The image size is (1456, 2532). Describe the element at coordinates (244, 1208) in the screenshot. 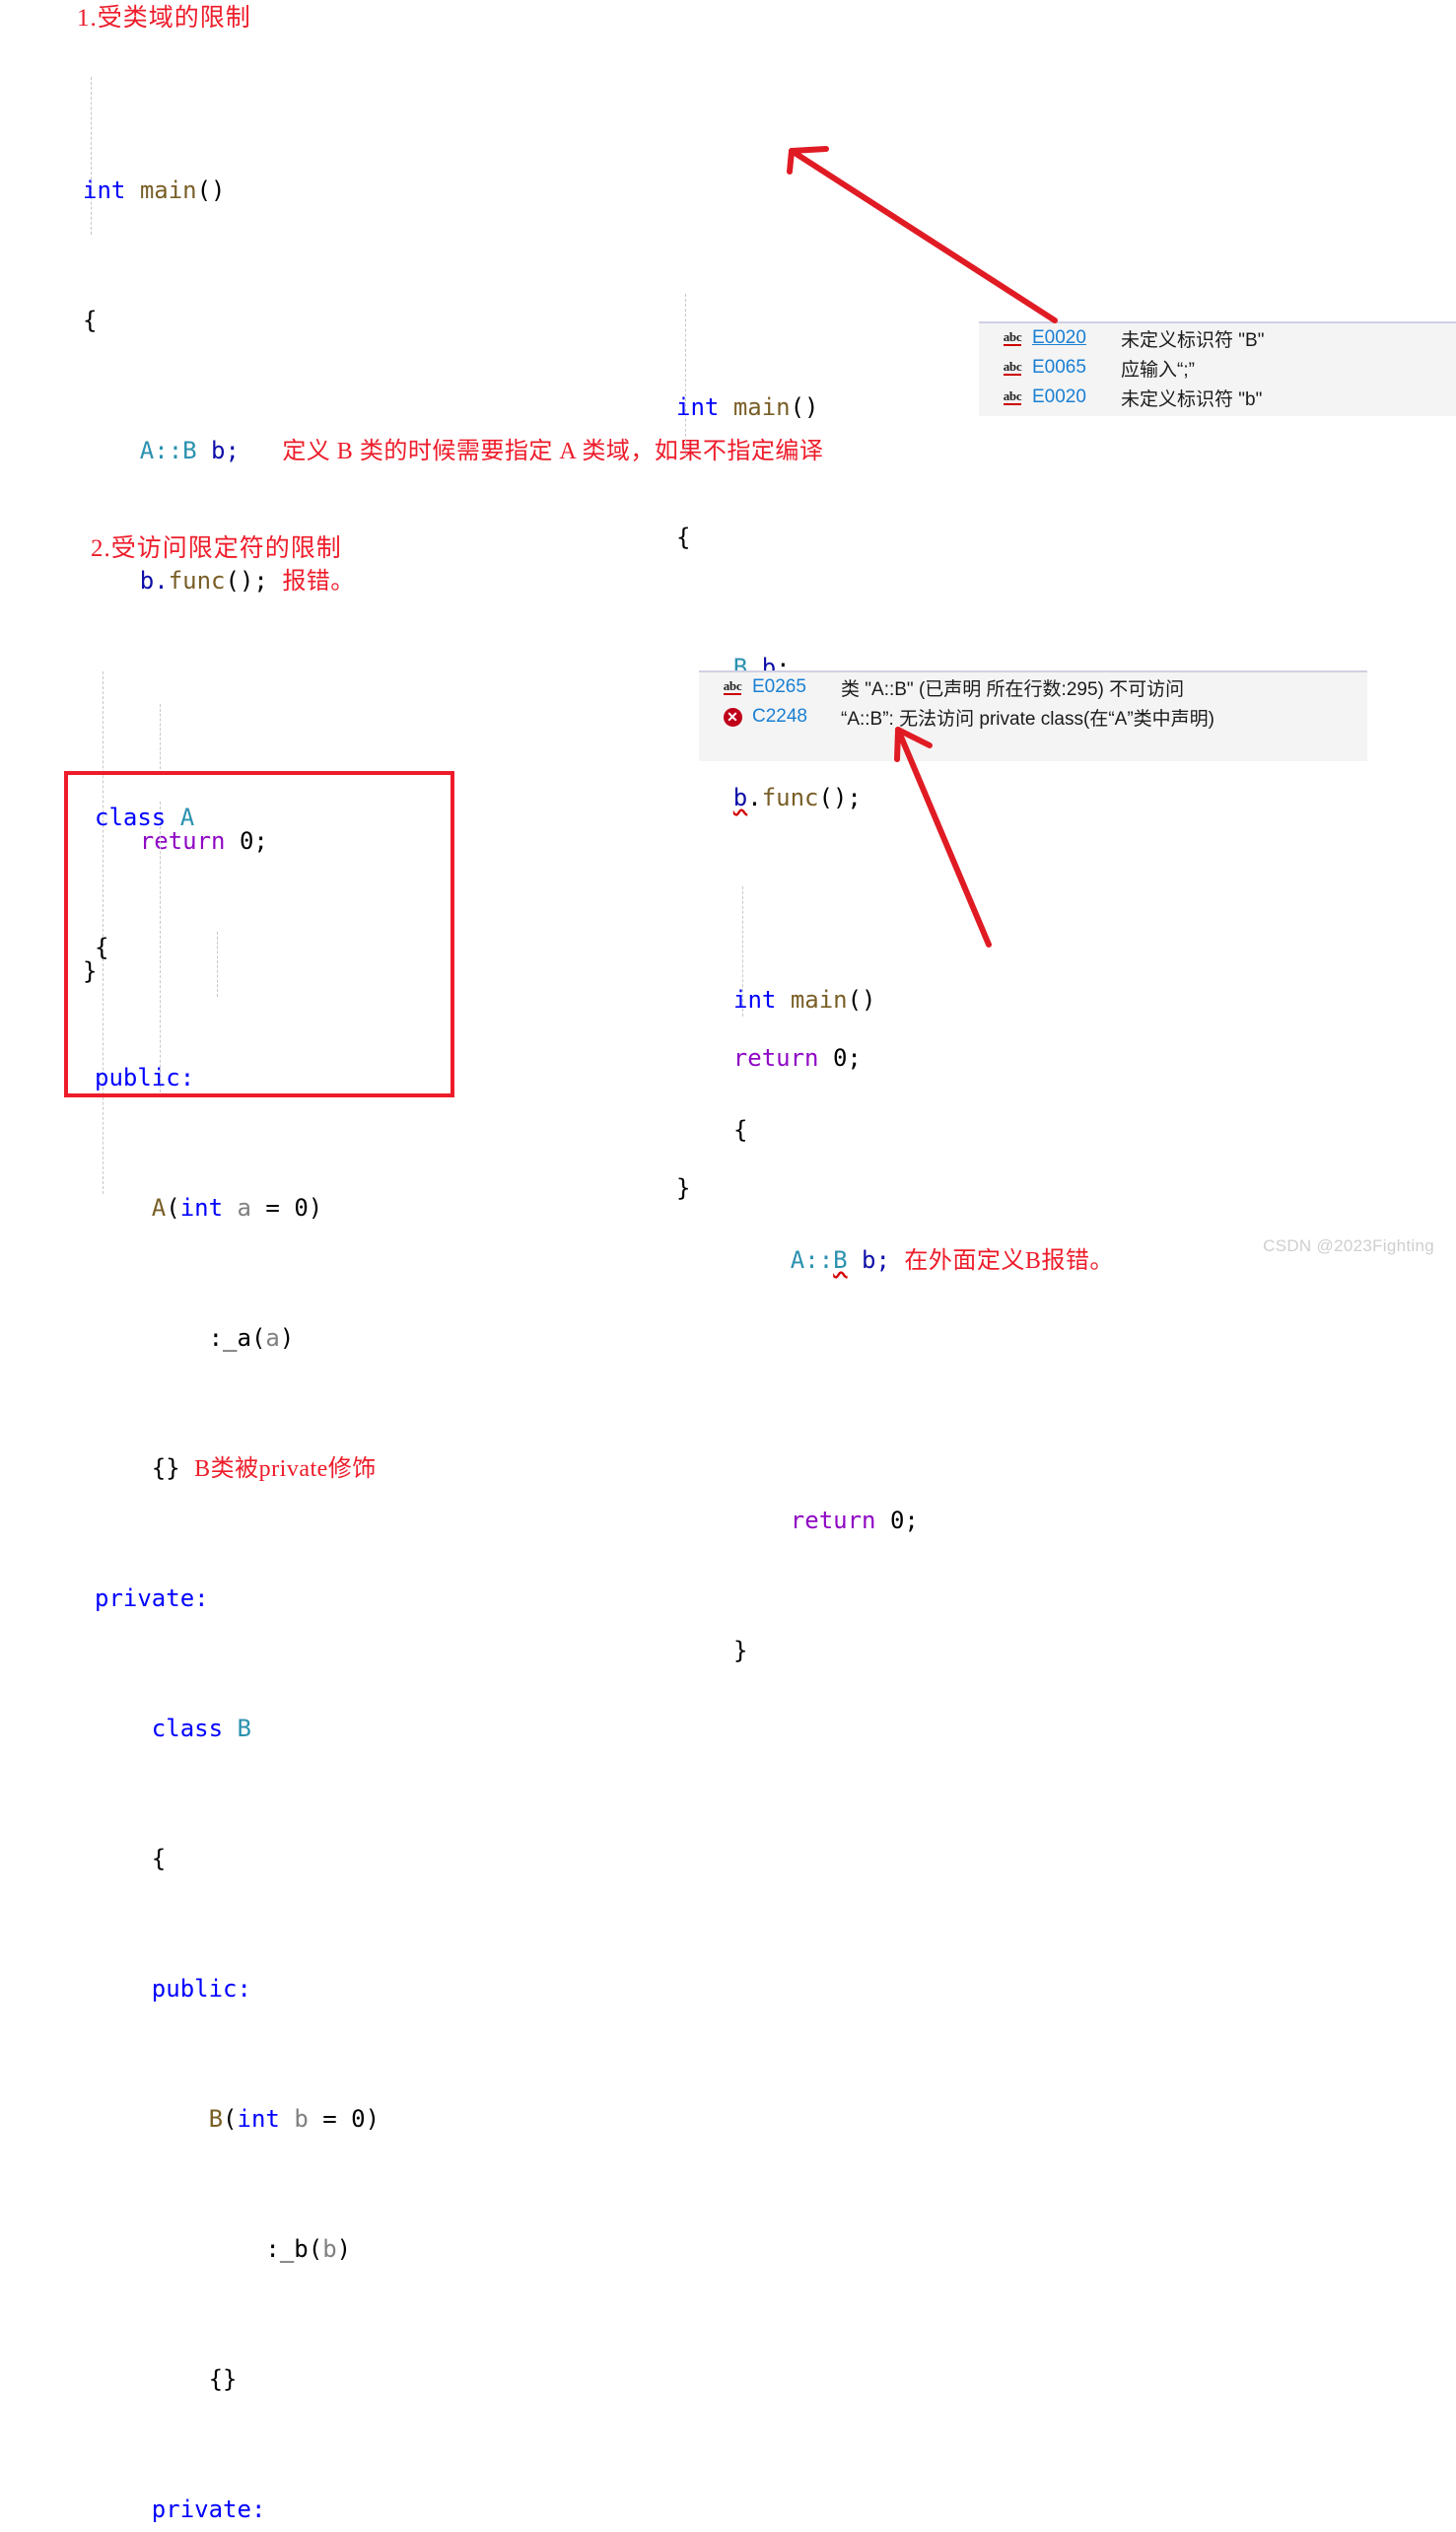

I see `token-param-a: a` at that location.